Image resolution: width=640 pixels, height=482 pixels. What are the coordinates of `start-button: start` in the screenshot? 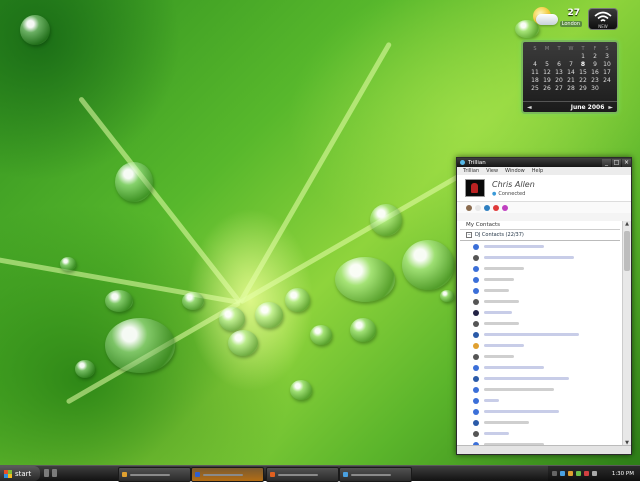 It's located at (20, 473).